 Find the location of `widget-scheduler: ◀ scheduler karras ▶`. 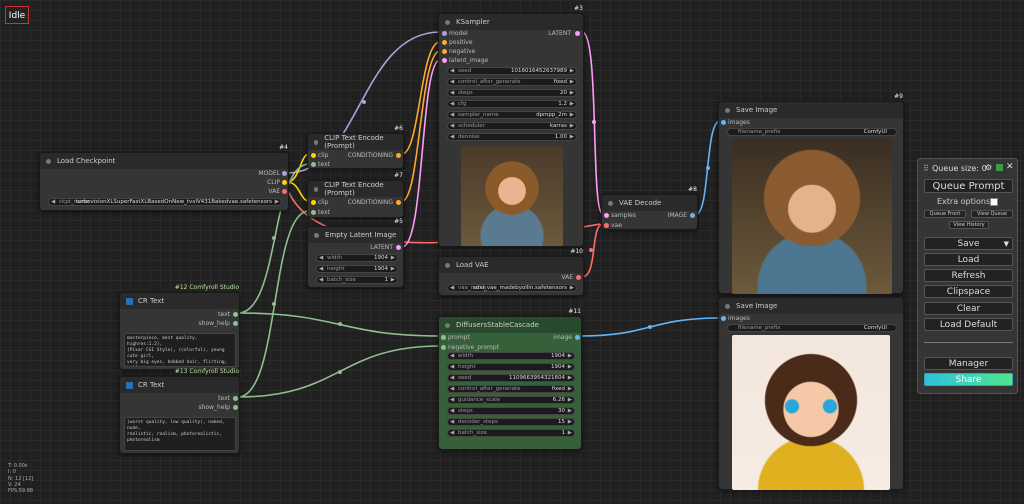

widget-scheduler: ◀ scheduler karras ▶ is located at coordinates (512, 126).